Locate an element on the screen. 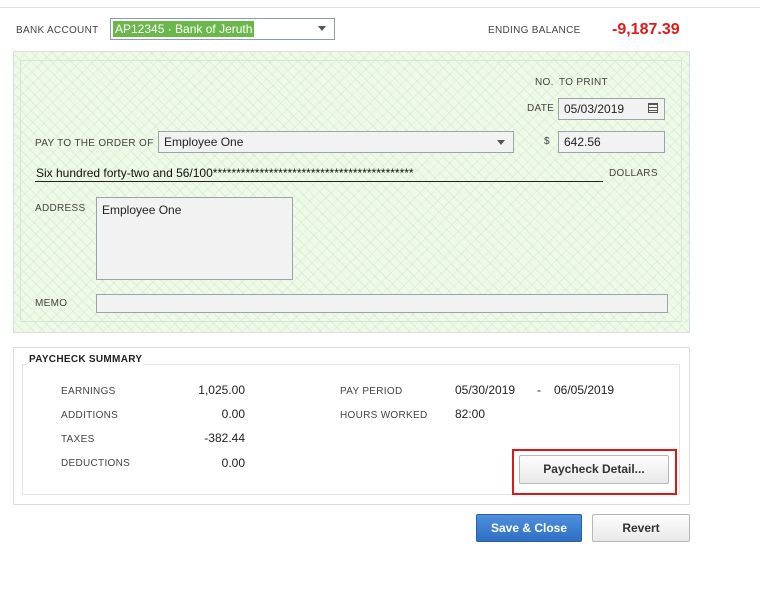  paycheck-summary-title: PAYCHECK SUMMARY is located at coordinates (86, 359).